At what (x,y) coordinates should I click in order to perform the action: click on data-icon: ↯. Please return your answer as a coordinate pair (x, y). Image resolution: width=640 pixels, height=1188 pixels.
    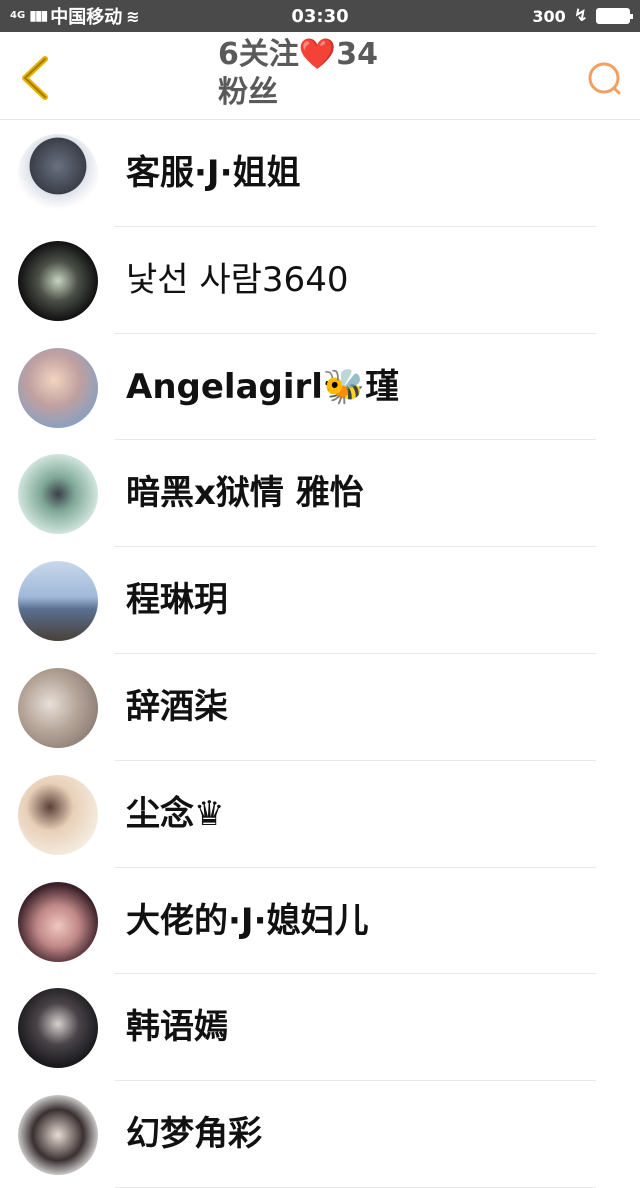
    Looking at the image, I should click on (580, 16).